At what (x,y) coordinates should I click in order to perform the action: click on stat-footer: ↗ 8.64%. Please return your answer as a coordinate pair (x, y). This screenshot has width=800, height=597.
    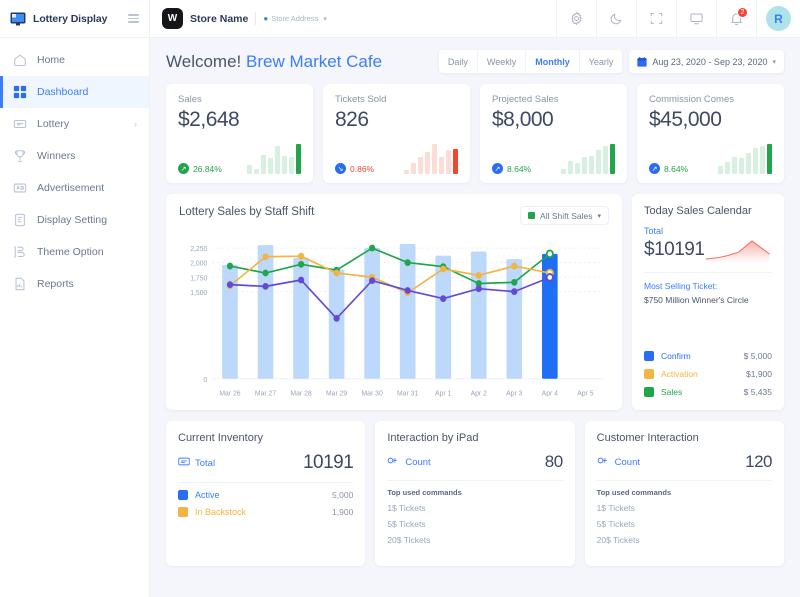
    Looking at the image, I should click on (710, 158).